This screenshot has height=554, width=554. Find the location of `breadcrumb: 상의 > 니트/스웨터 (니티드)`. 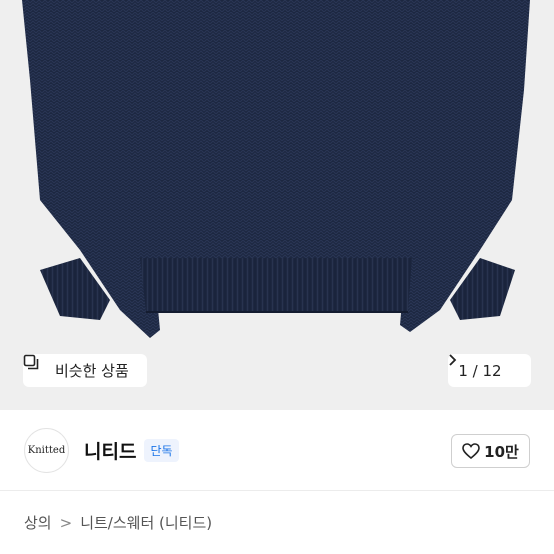

breadcrumb: 상의 > 니트/스웨터 (니티드) is located at coordinates (118, 522).